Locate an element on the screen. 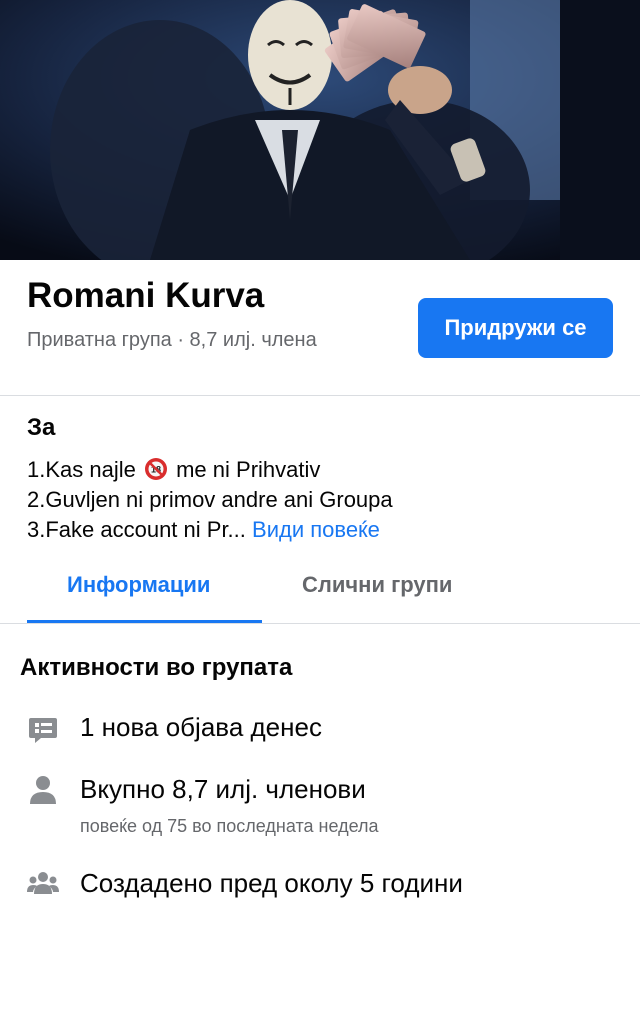  group-name: Romani Kurva is located at coordinates (146, 295).